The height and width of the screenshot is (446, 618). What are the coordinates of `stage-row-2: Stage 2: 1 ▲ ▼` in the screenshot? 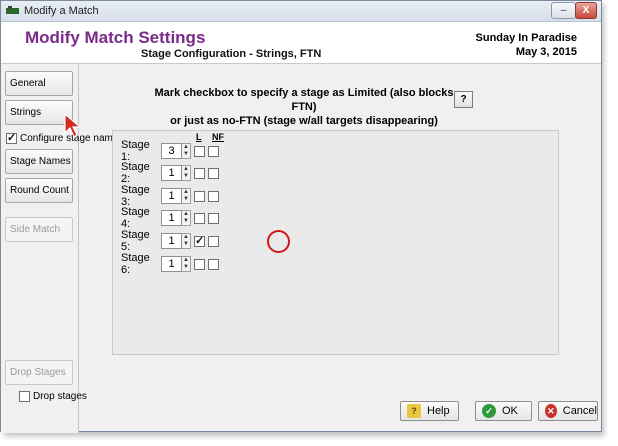 It's located at (170, 173).